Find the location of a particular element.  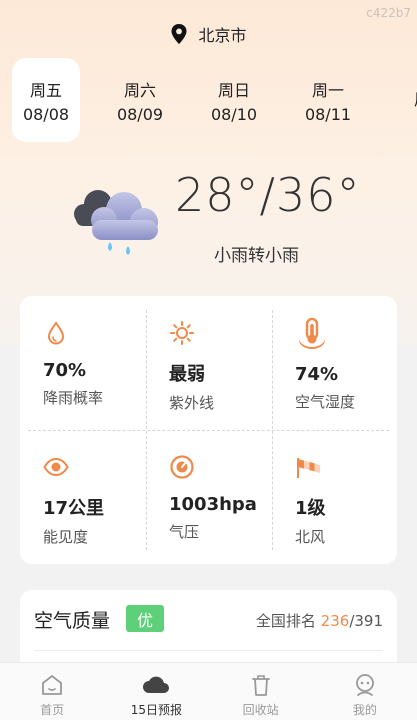

day-weekday: 周一 is located at coordinates (327, 90).